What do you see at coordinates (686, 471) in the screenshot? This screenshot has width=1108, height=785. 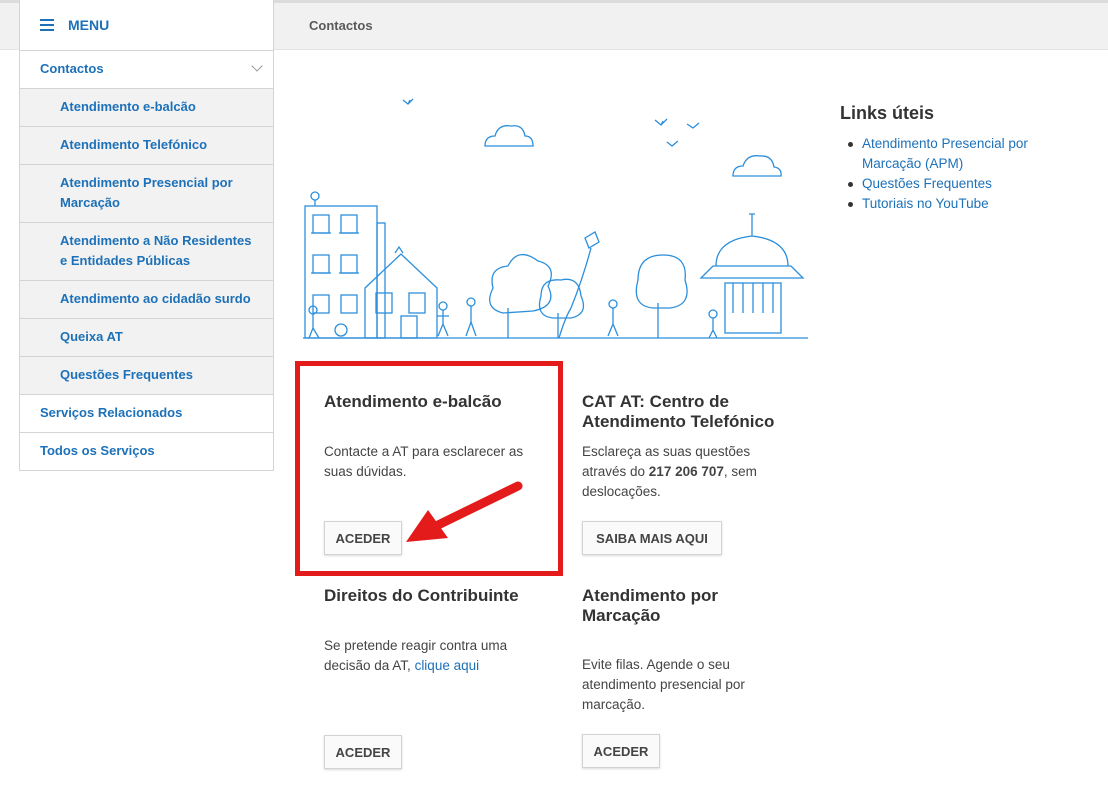 I see `phone-number: 217 206 707` at bounding box center [686, 471].